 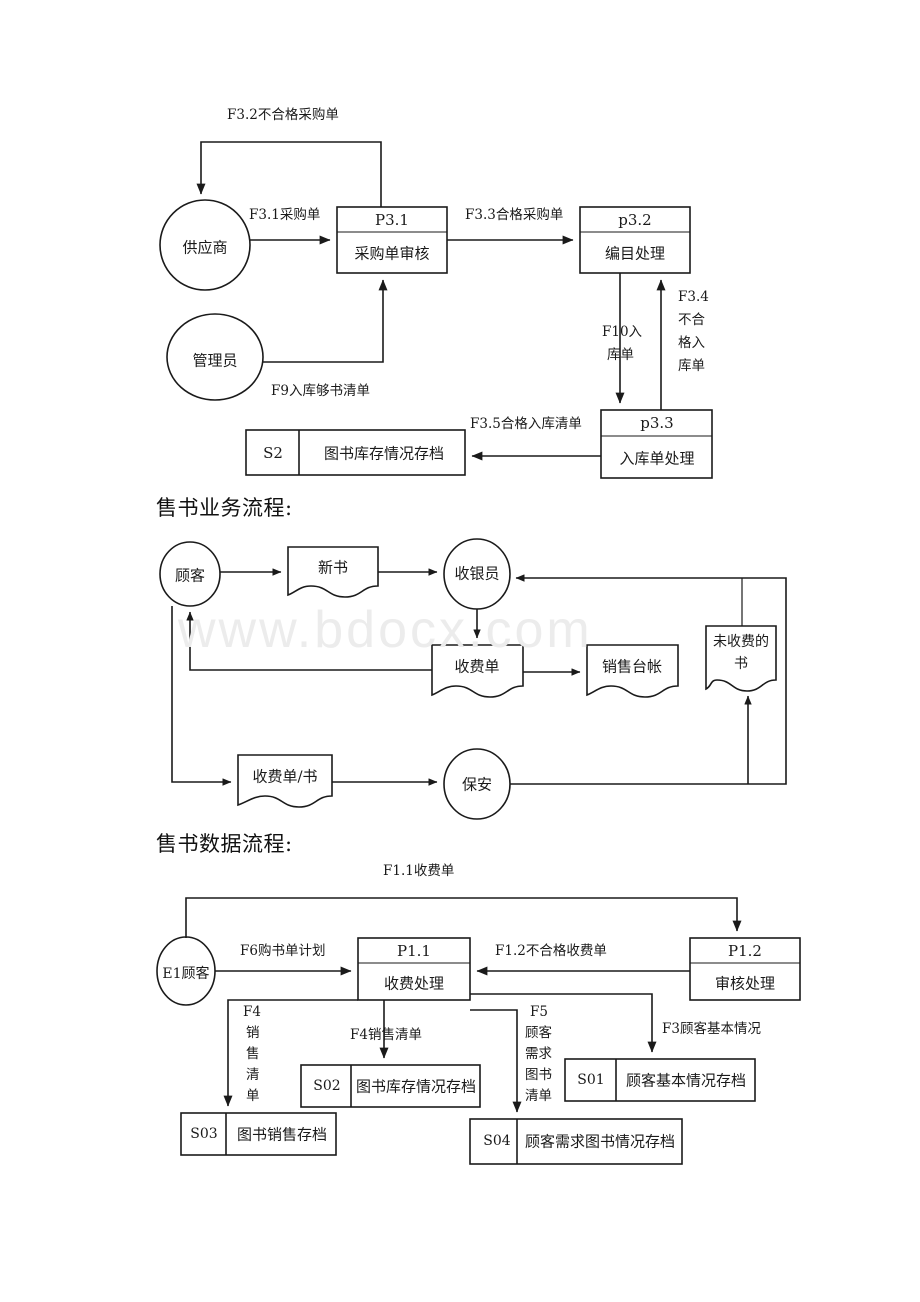 What do you see at coordinates (741, 664) in the screenshot?
I see `document-unpaid-label-line2: 书` at bounding box center [741, 664].